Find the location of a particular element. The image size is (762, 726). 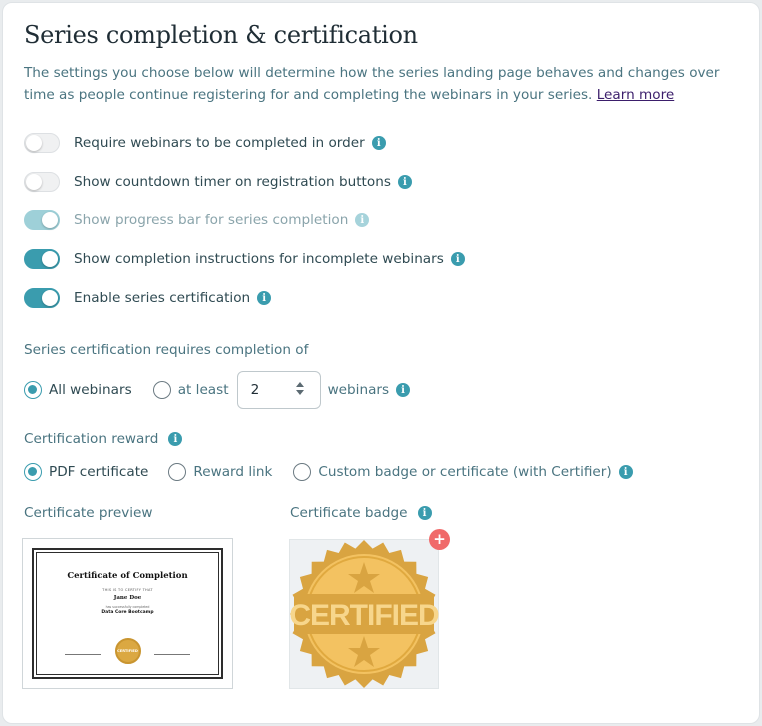

at-least-label: at least is located at coordinates (203, 390).